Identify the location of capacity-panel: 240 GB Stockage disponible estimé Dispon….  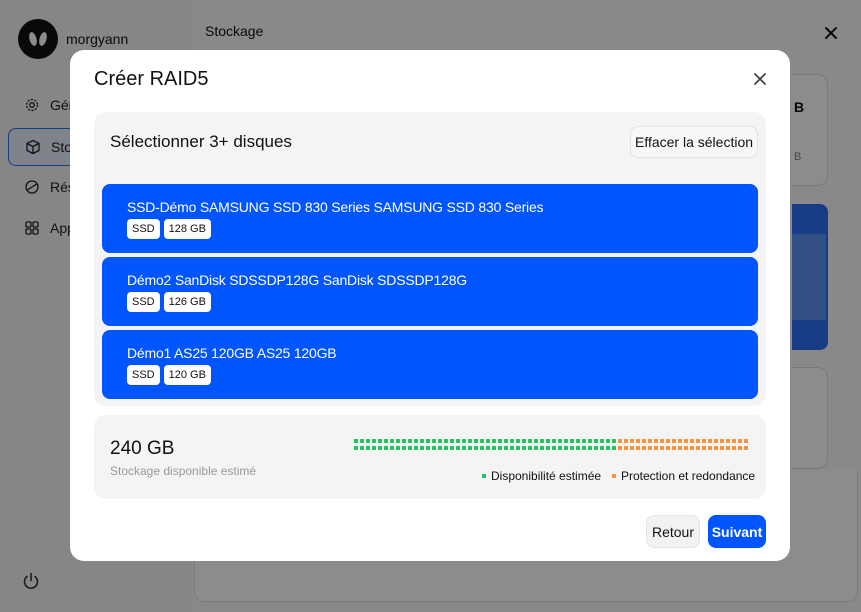
(430, 457).